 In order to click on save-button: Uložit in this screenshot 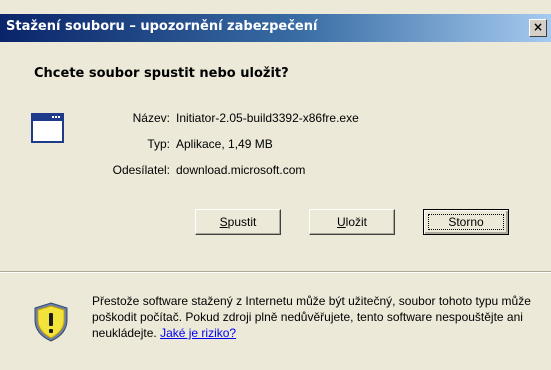, I will do `click(352, 222)`.